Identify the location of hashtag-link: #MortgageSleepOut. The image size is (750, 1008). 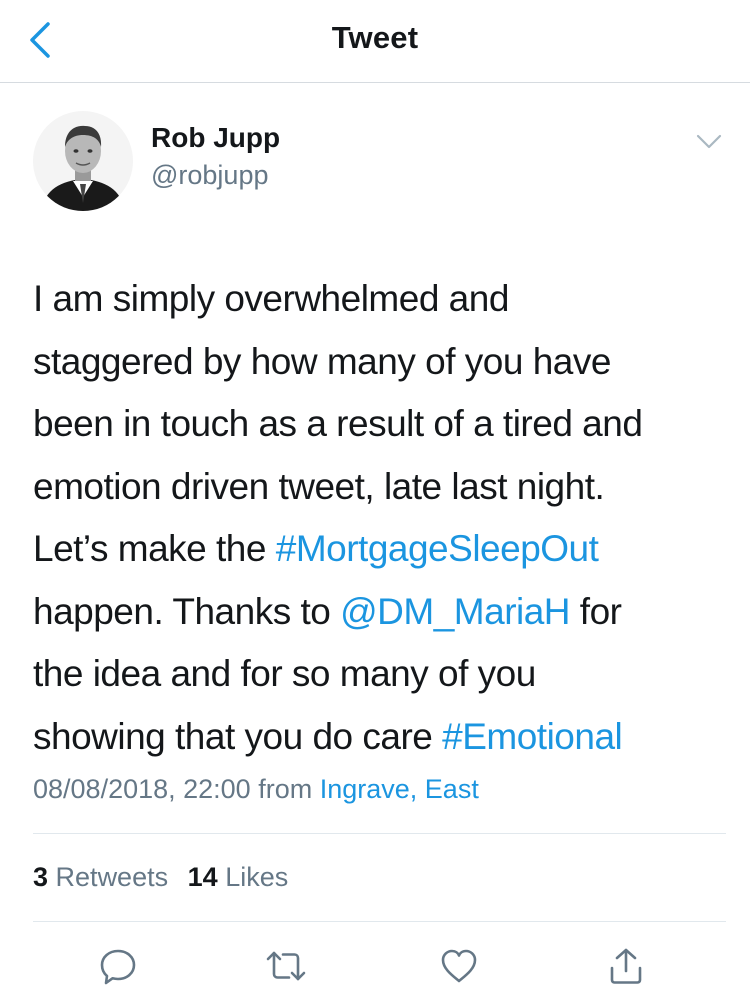
(437, 548).